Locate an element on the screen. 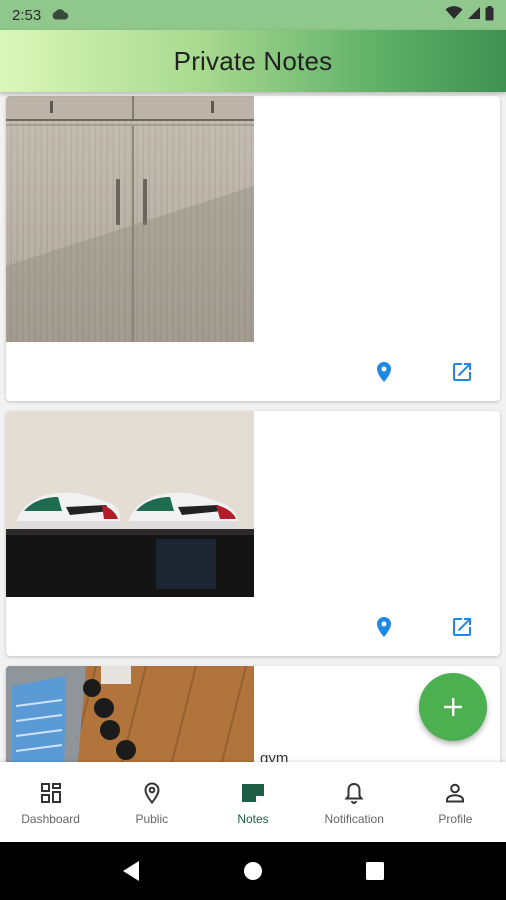 The height and width of the screenshot is (900, 506). nav-item-profile: Profile is located at coordinates (455, 802).